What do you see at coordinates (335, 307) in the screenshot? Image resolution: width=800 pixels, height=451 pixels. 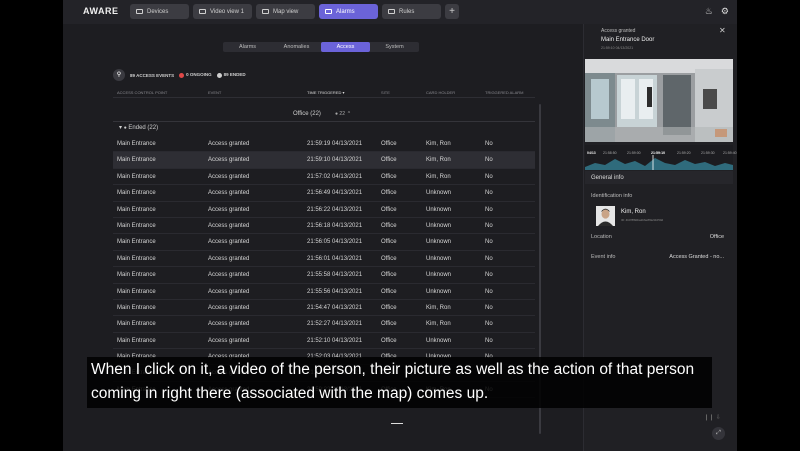 I see `cell-time: 21:54:47 04/13/2021` at bounding box center [335, 307].